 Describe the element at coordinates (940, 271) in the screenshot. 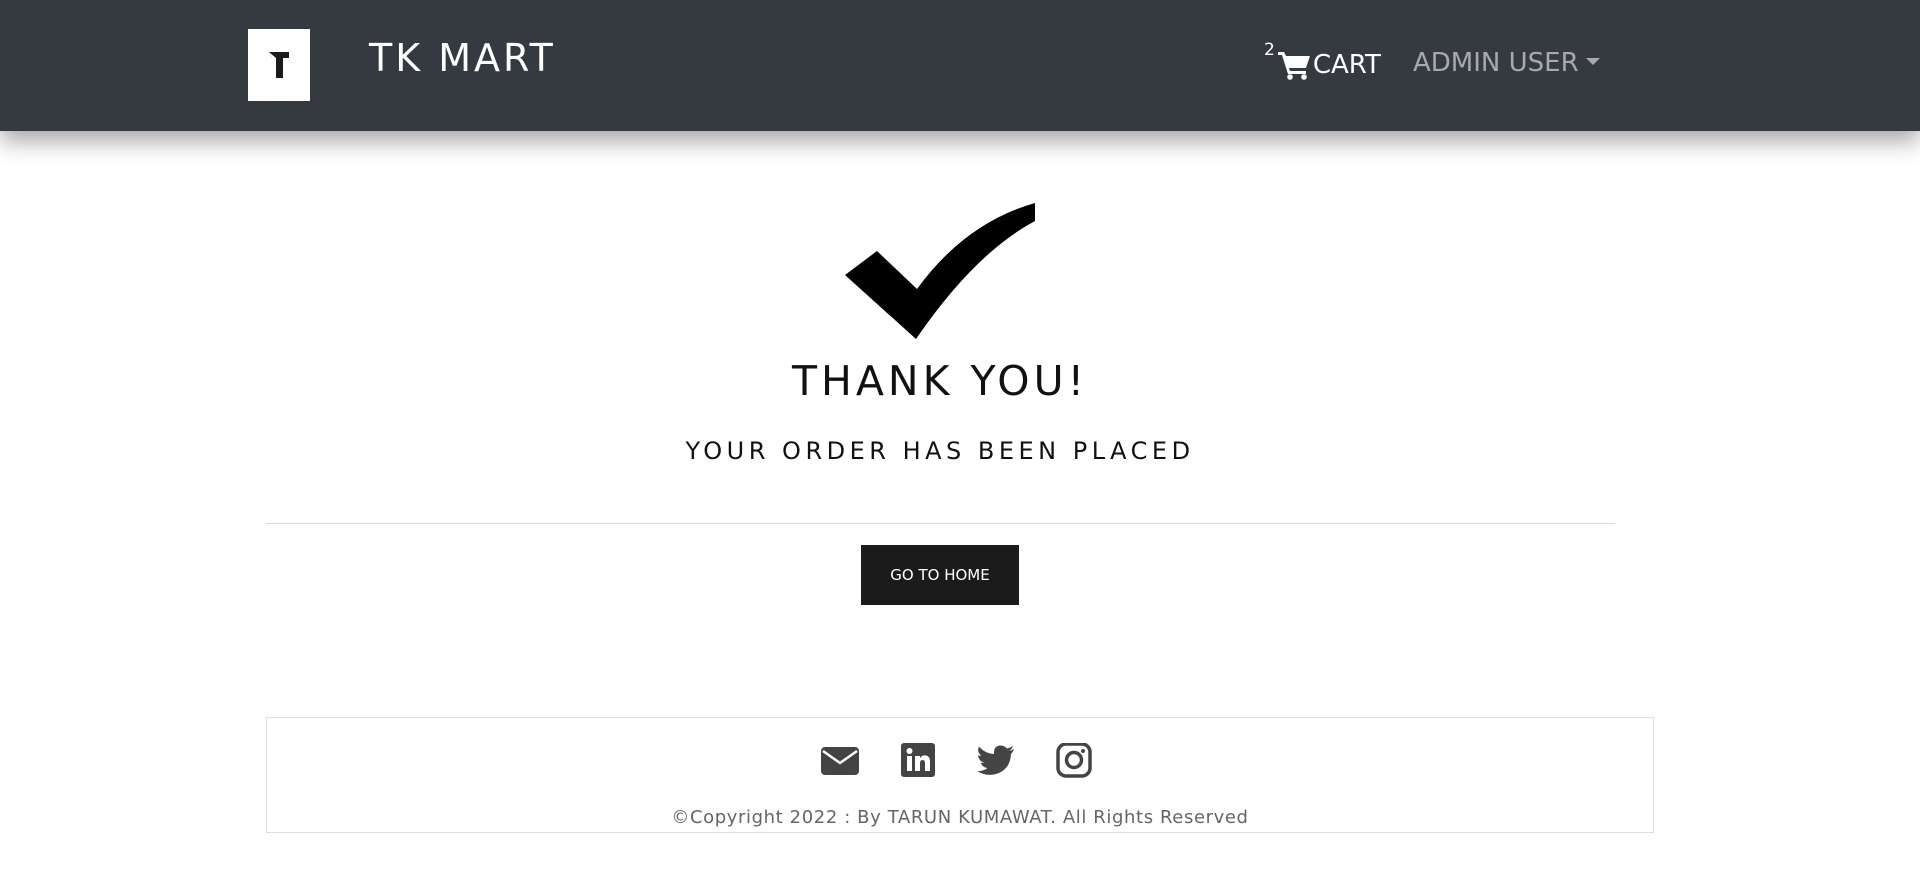

I see `checkmark-icon` at that location.